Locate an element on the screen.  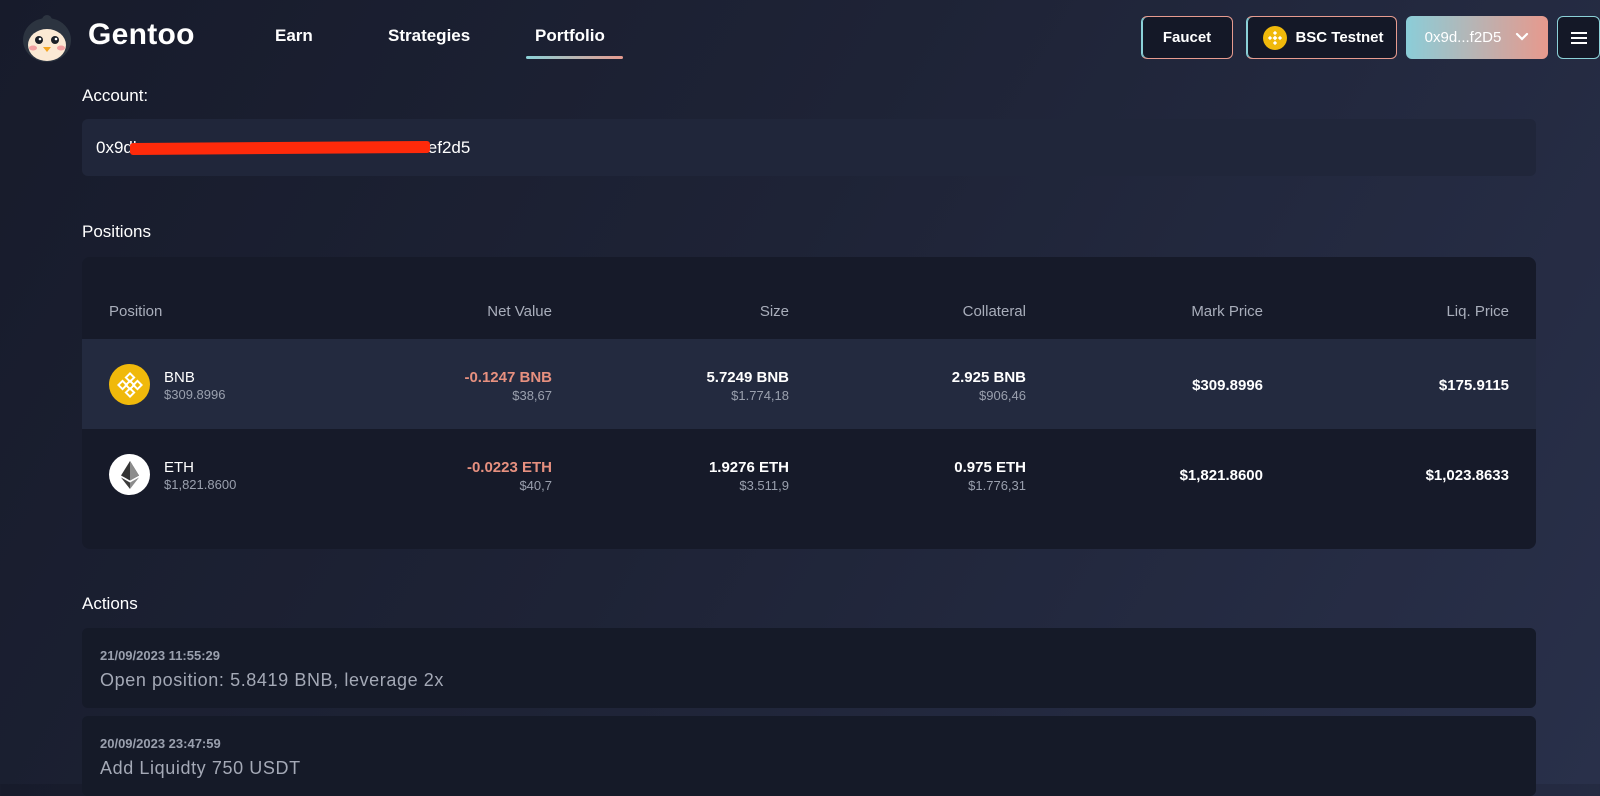
liq-price: $175.9115 is located at coordinates (1473, 385).